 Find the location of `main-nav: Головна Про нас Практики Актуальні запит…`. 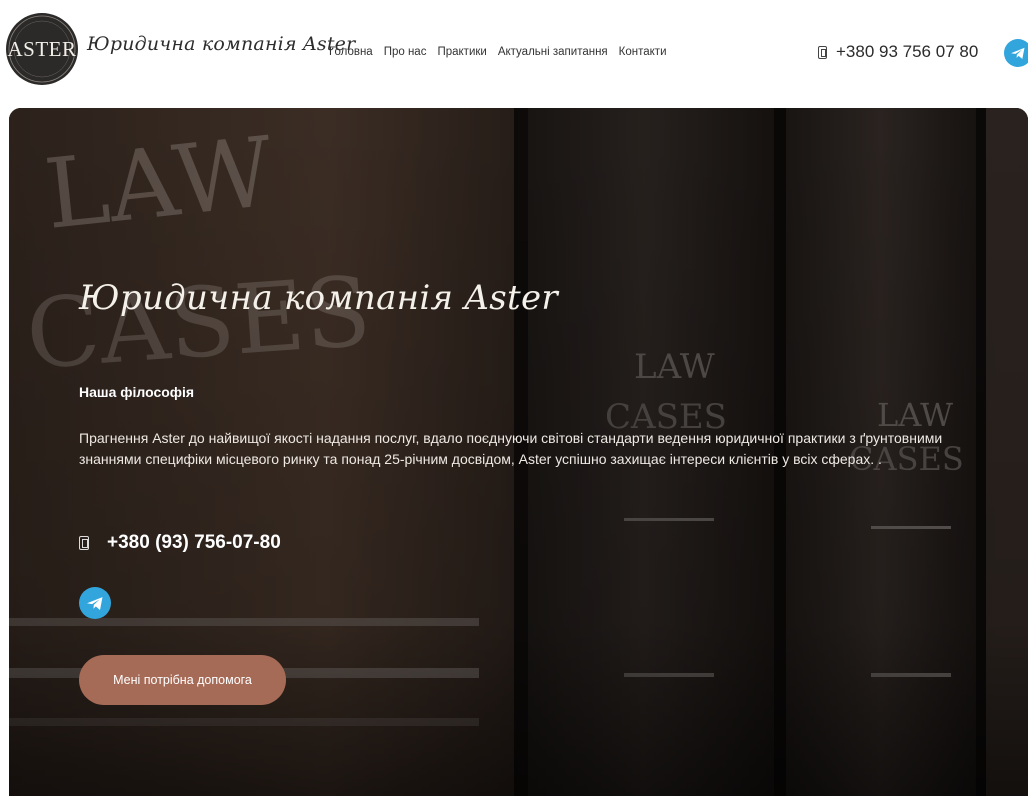

main-nav: Головна Про нас Практики Актуальні запит… is located at coordinates (503, 52).